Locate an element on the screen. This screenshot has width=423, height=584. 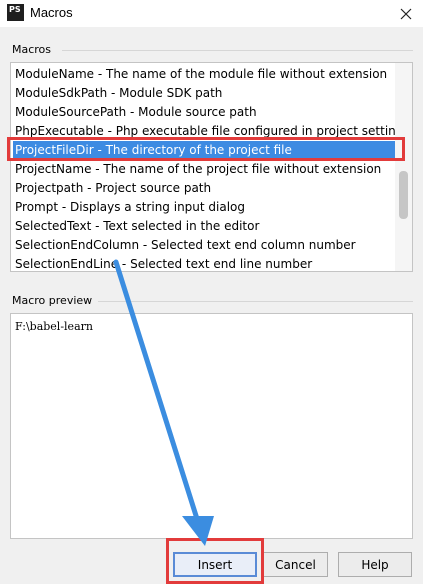
arrow-shaft is located at coordinates (157, 392).